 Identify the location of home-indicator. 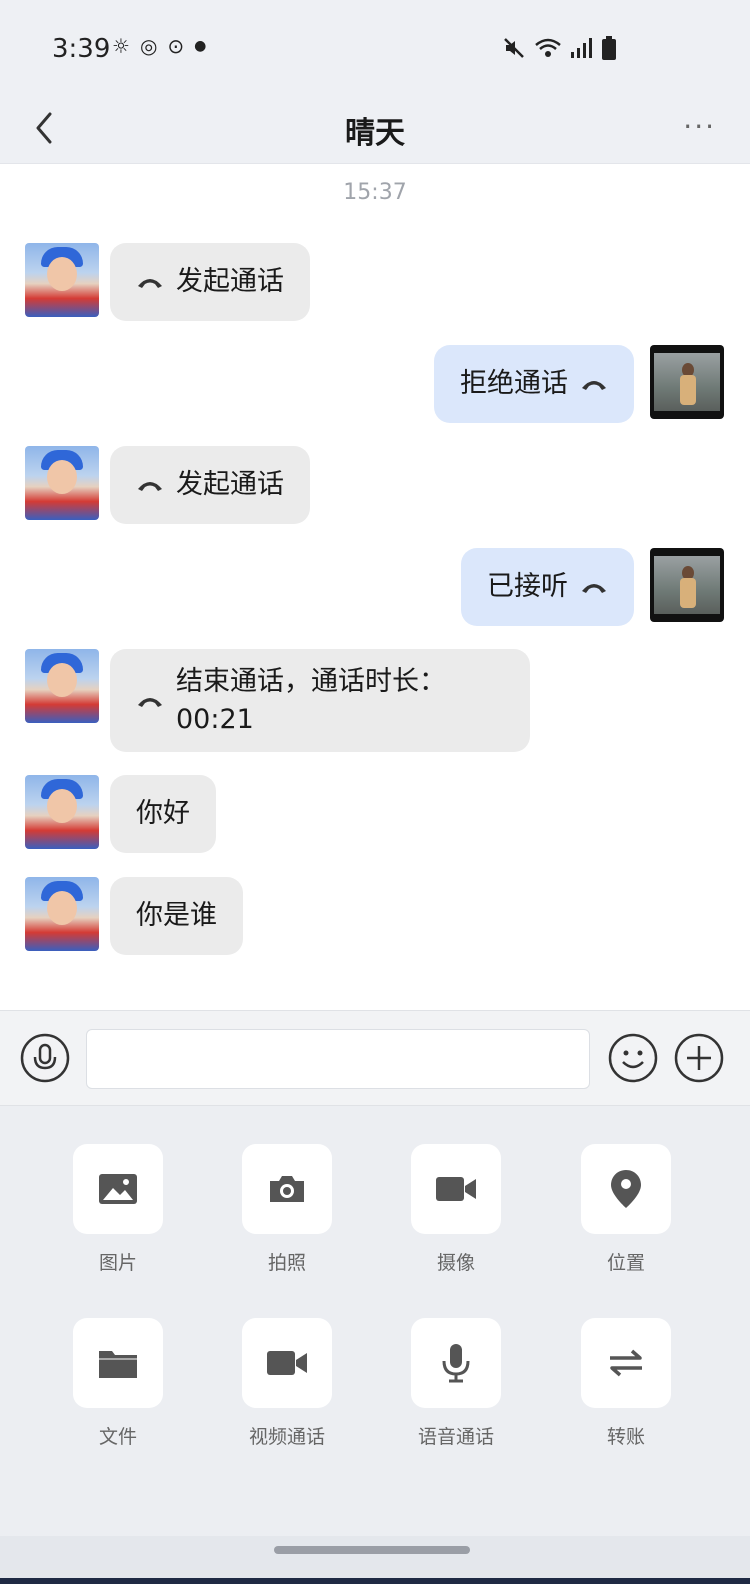
(372, 1550).